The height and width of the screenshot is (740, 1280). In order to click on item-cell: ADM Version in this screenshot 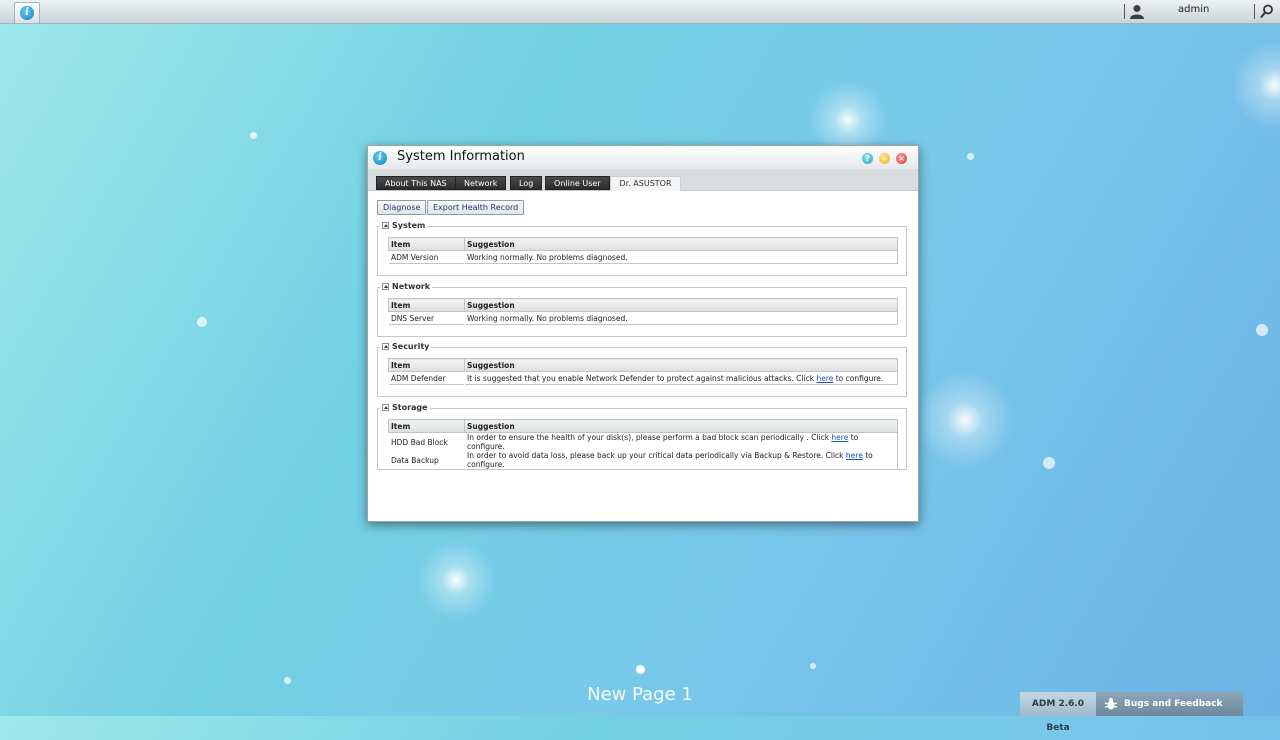, I will do `click(415, 257)`.